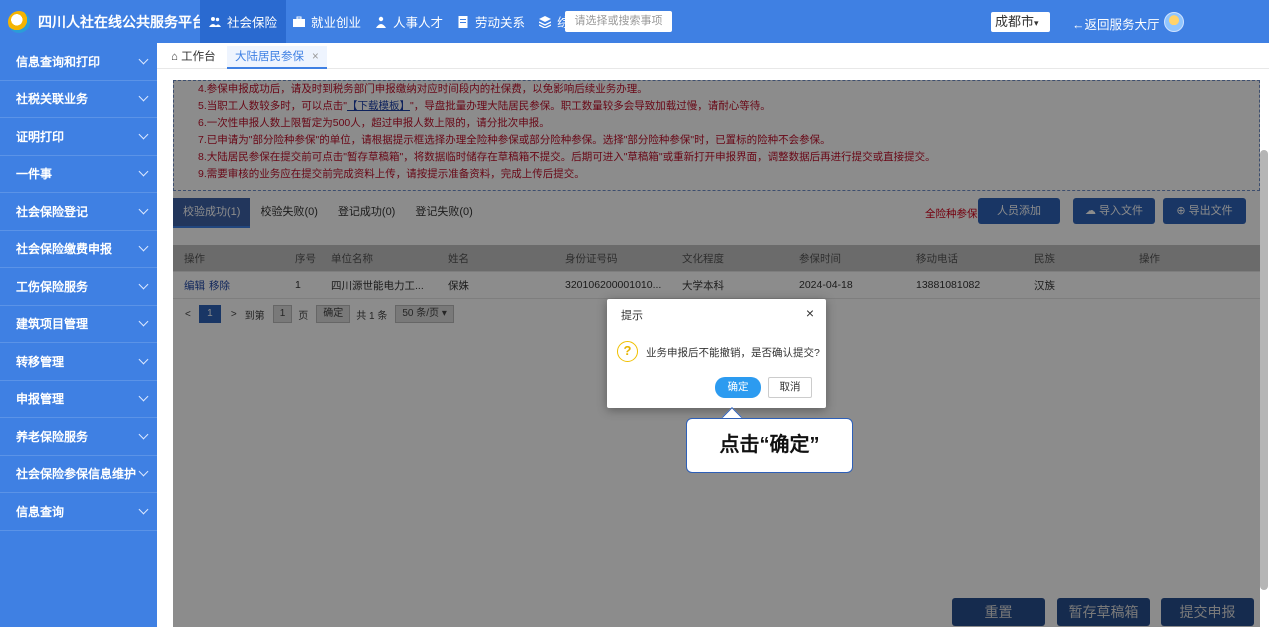 This screenshot has height=627, width=1269. I want to click on question-icon: ?, so click(627, 351).